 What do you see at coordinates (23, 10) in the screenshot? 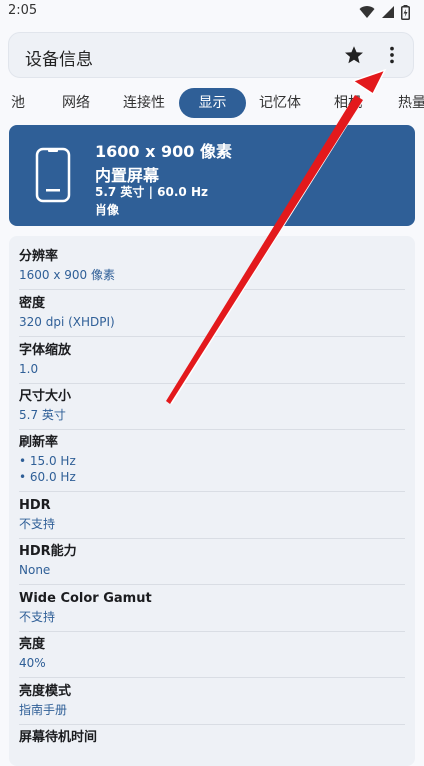
I see `status-time: 2:05` at bounding box center [23, 10].